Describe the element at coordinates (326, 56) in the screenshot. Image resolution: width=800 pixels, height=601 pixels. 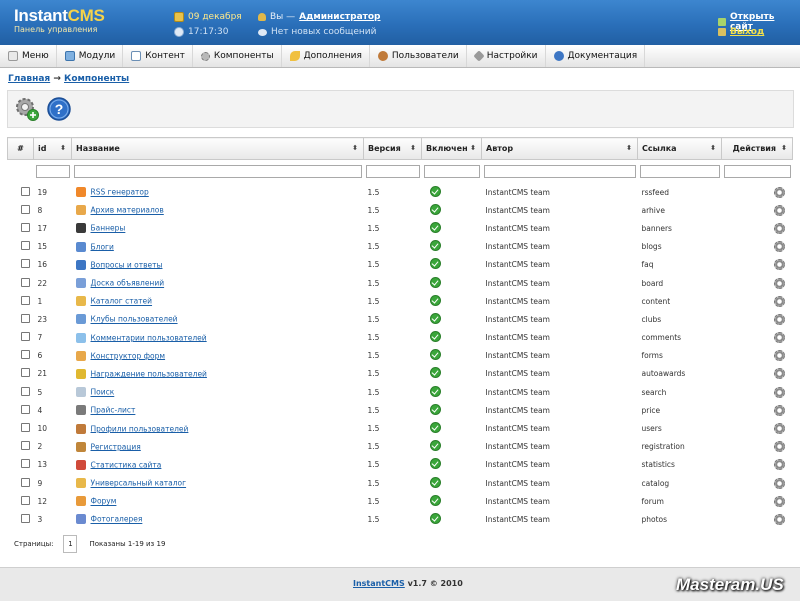
I see `menu-item-addons: Дополнения` at that location.